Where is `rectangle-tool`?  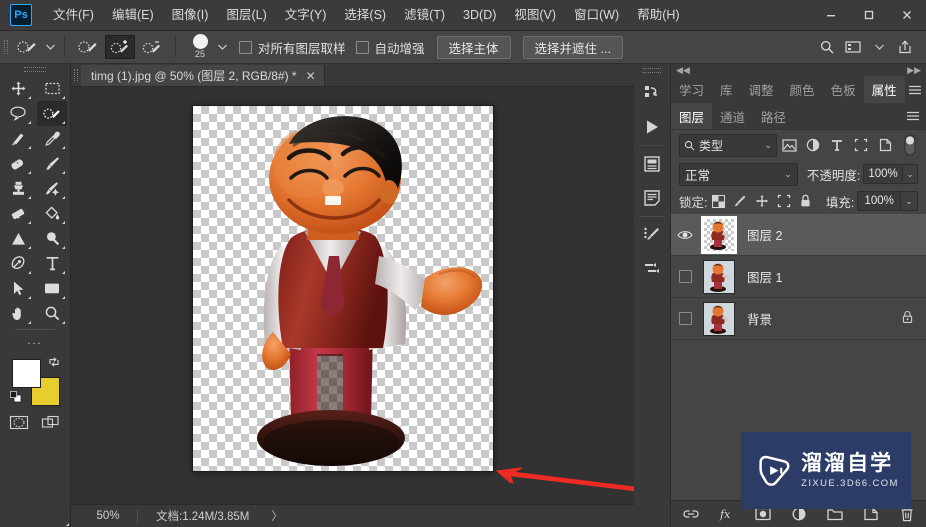 rectangle-tool is located at coordinates (52, 288).